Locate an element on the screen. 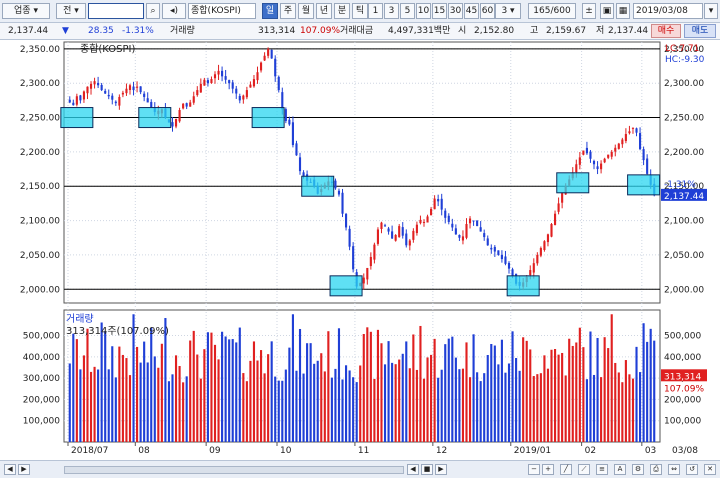 The width and height of the screenshot is (720, 478). interval-button-15: 15 is located at coordinates (439, 11).